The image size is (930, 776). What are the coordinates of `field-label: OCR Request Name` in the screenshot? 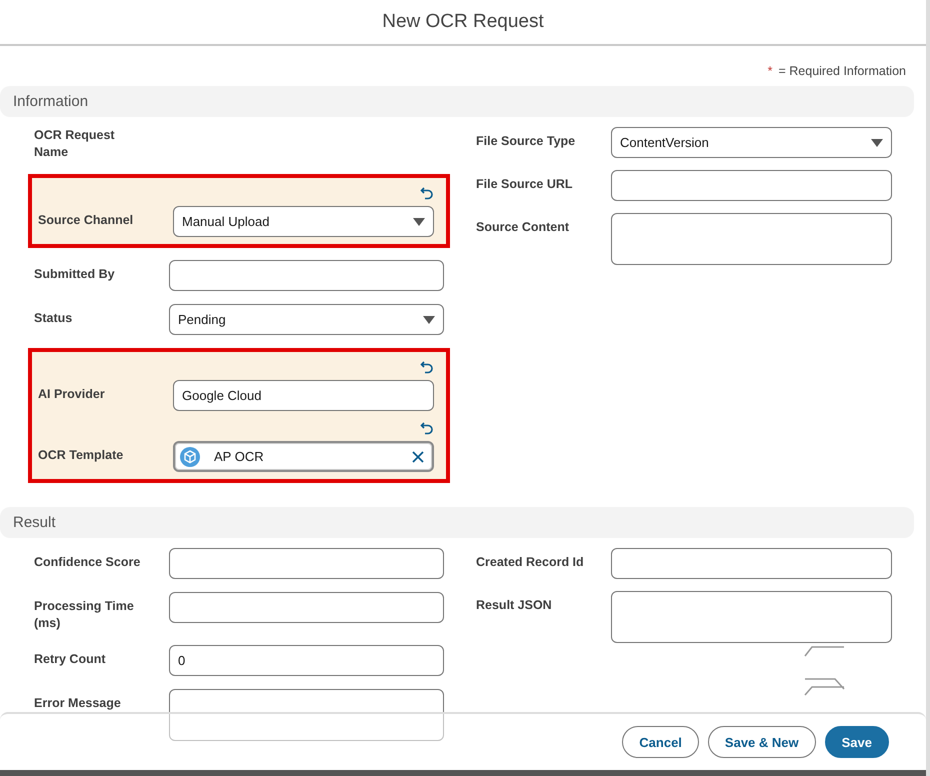 It's located at (75, 144).